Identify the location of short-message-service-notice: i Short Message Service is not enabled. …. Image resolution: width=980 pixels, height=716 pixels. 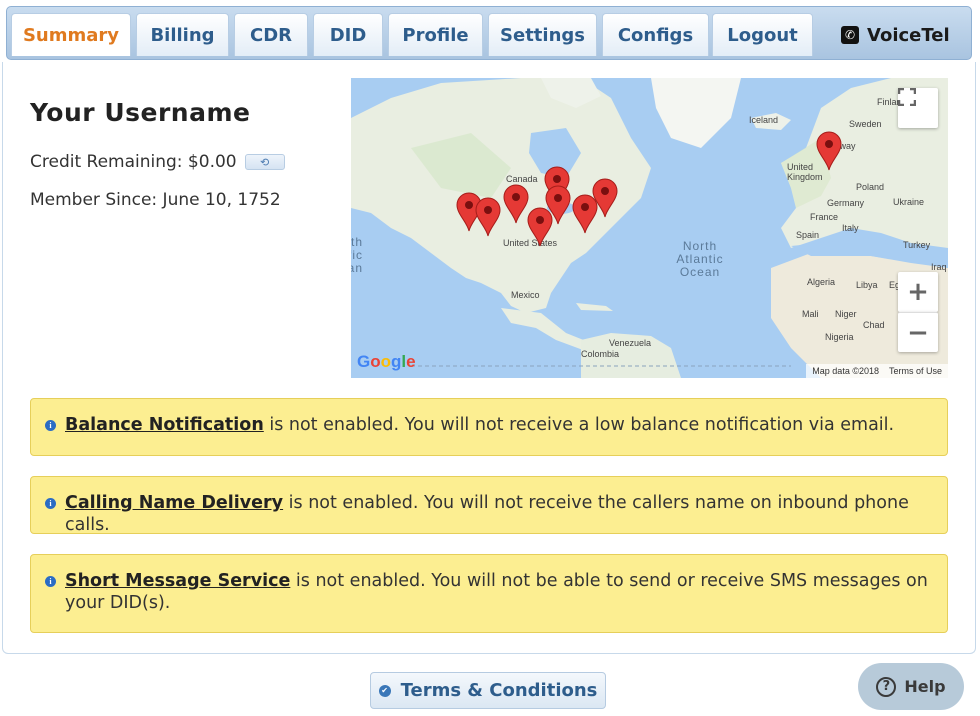
(489, 593).